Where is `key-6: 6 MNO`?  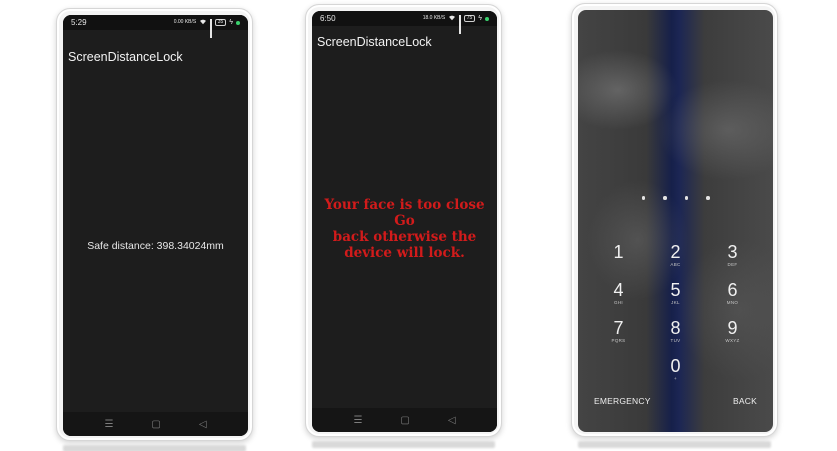 key-6: 6 MNO is located at coordinates (732, 295).